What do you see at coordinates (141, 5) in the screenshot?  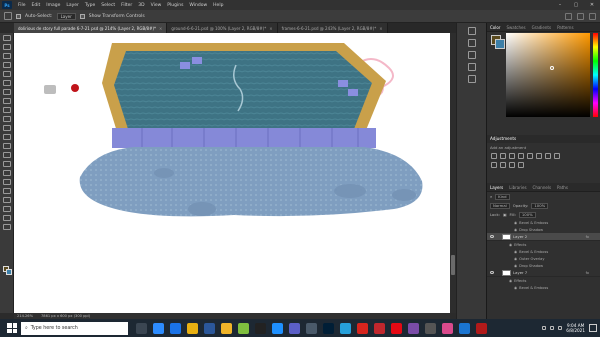 I see `menu-3d: 3D` at bounding box center [141, 5].